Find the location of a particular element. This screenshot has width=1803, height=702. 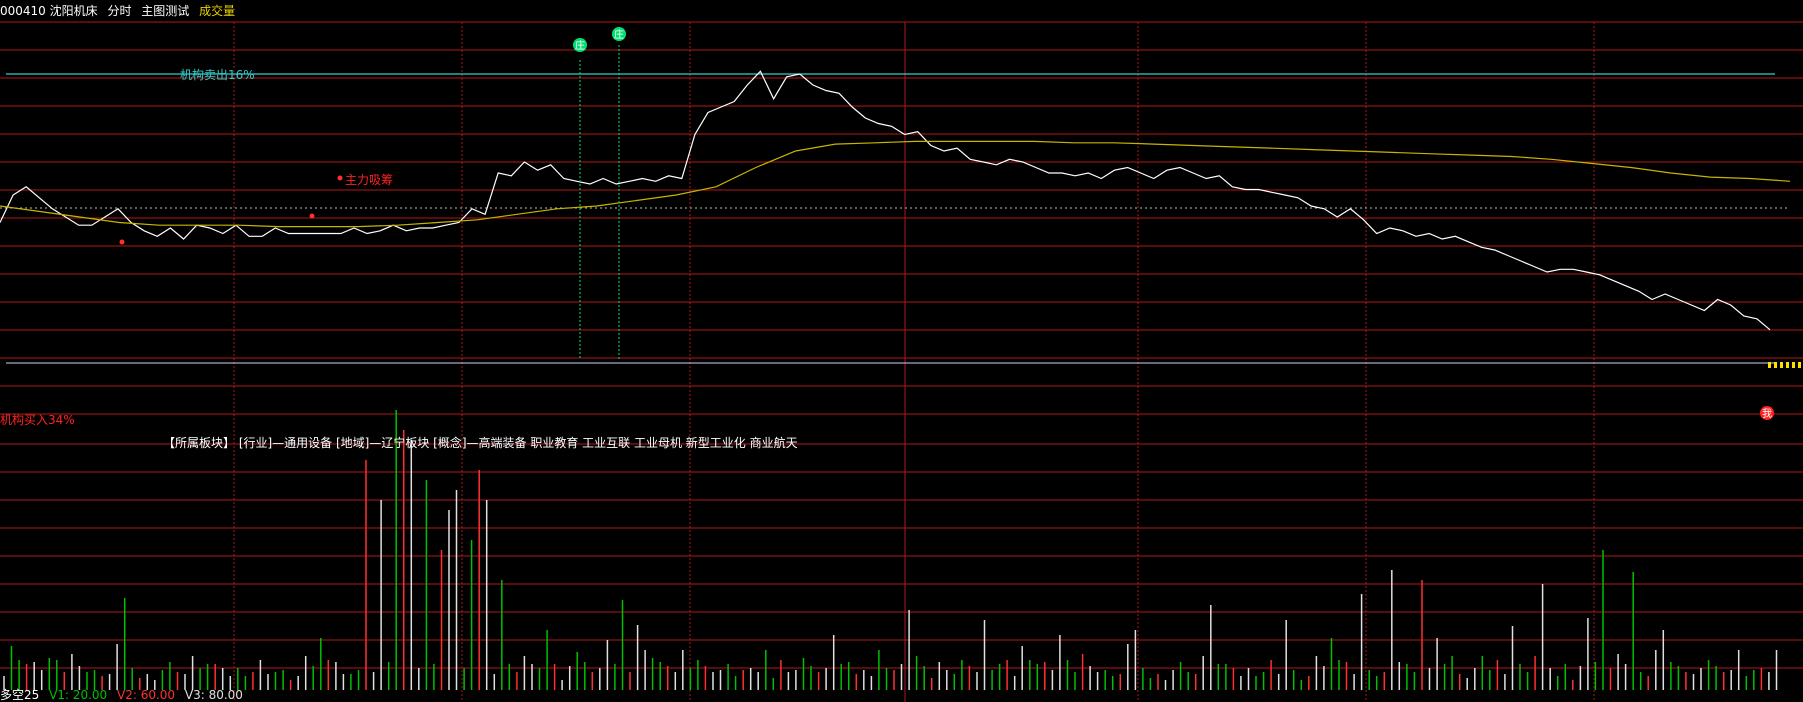

volume-label: 成交量 is located at coordinates (217, 11).